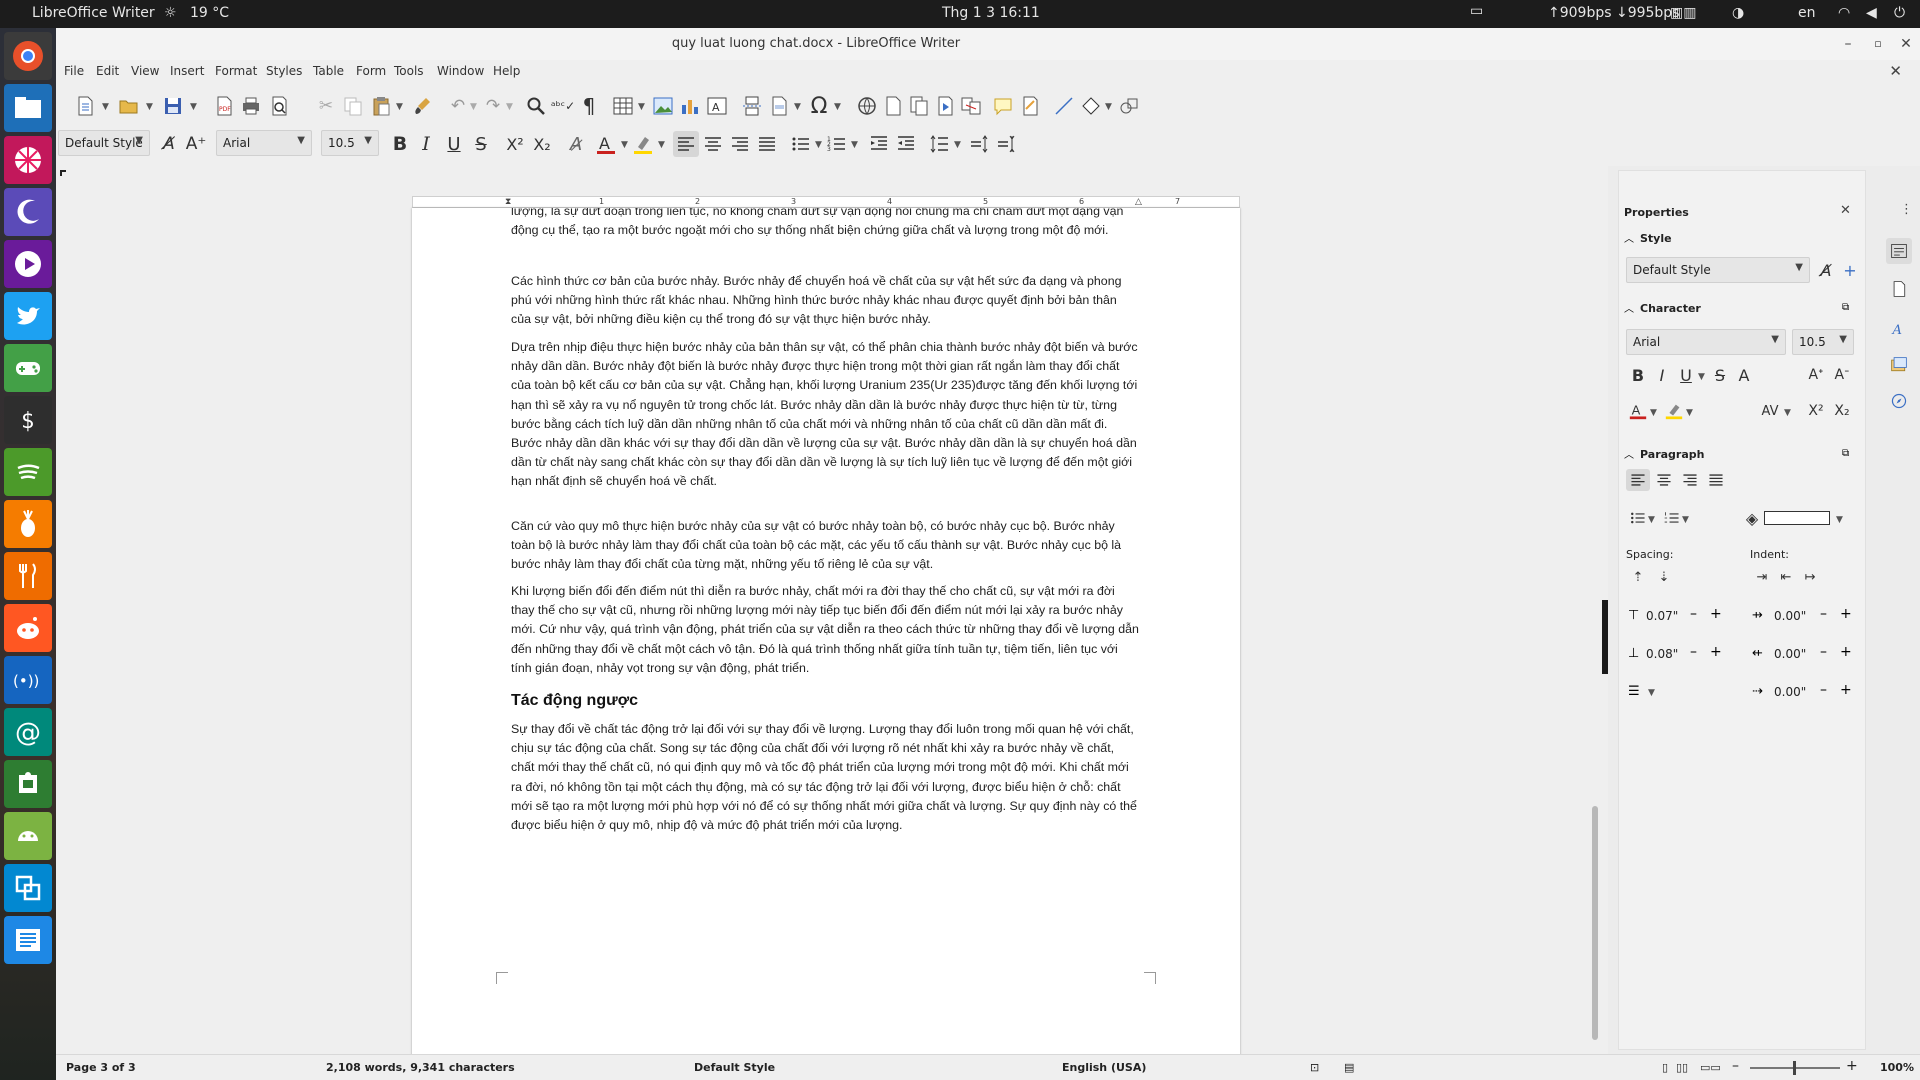  Describe the element at coordinates (1897, 1067) in the screenshot. I see `zoom-level: 100%` at that location.